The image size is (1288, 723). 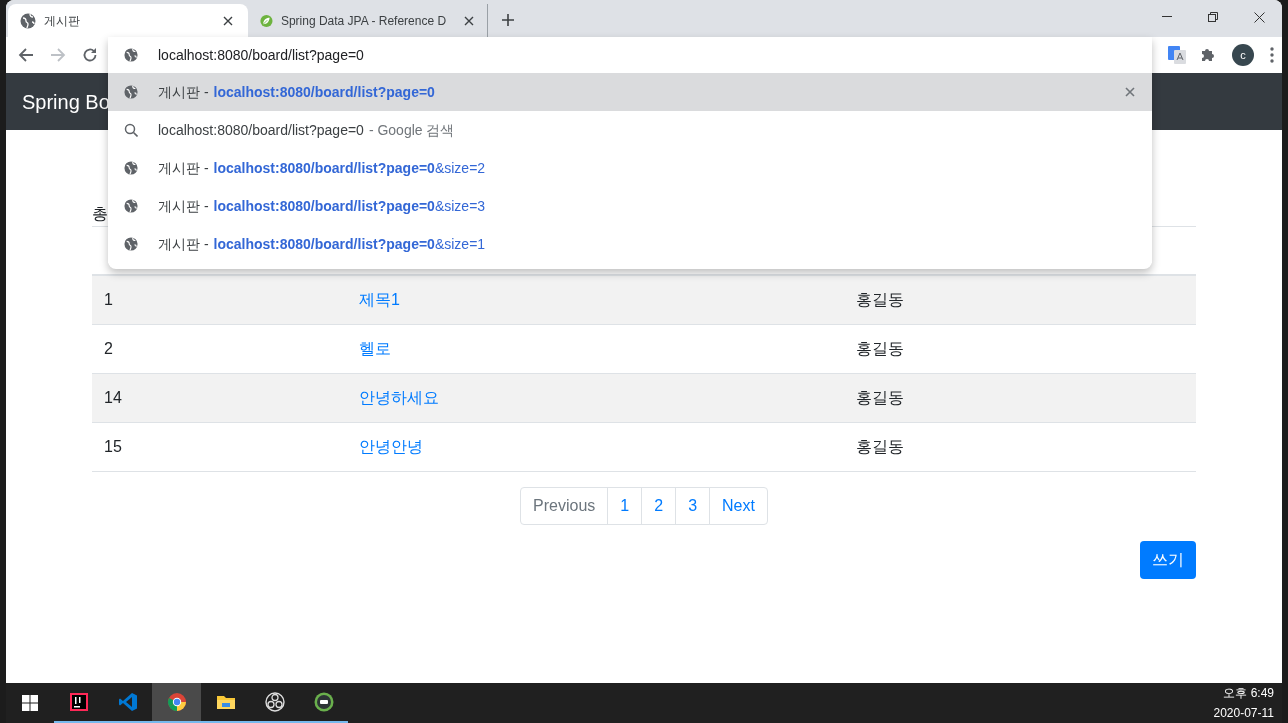 I want to click on post-count-text: 총, so click(x=100, y=214).